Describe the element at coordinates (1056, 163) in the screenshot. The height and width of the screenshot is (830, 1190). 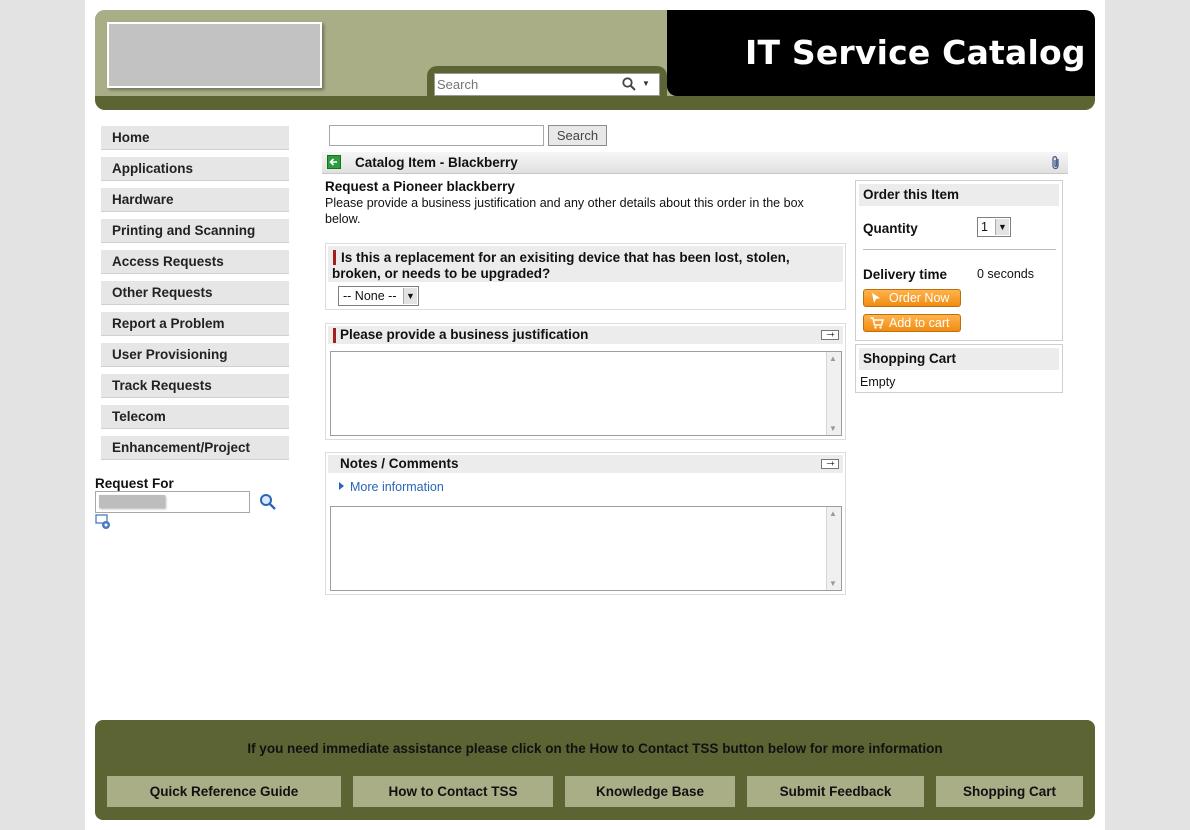
I see `attachment-paperclip-icon` at that location.